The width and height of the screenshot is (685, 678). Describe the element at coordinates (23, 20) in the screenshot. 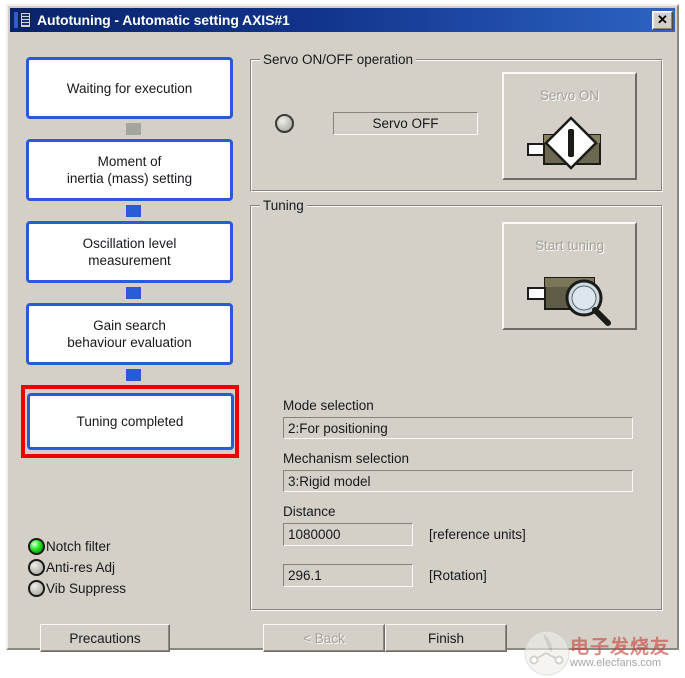

I see `autotuning-app-icon` at that location.